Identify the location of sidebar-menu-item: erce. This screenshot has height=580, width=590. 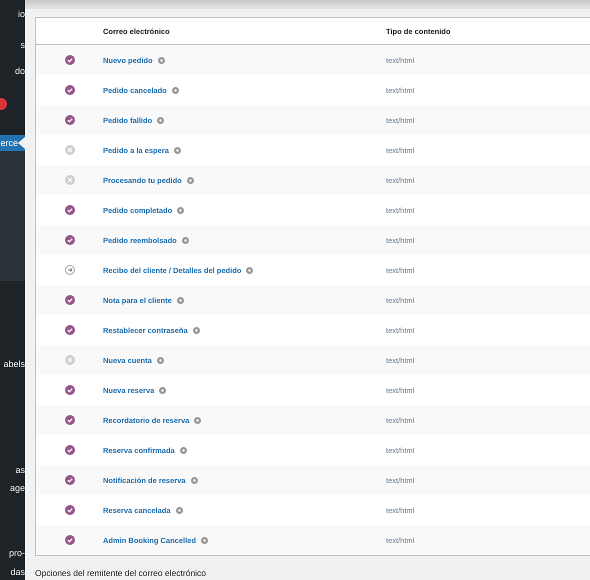
(12, 142).